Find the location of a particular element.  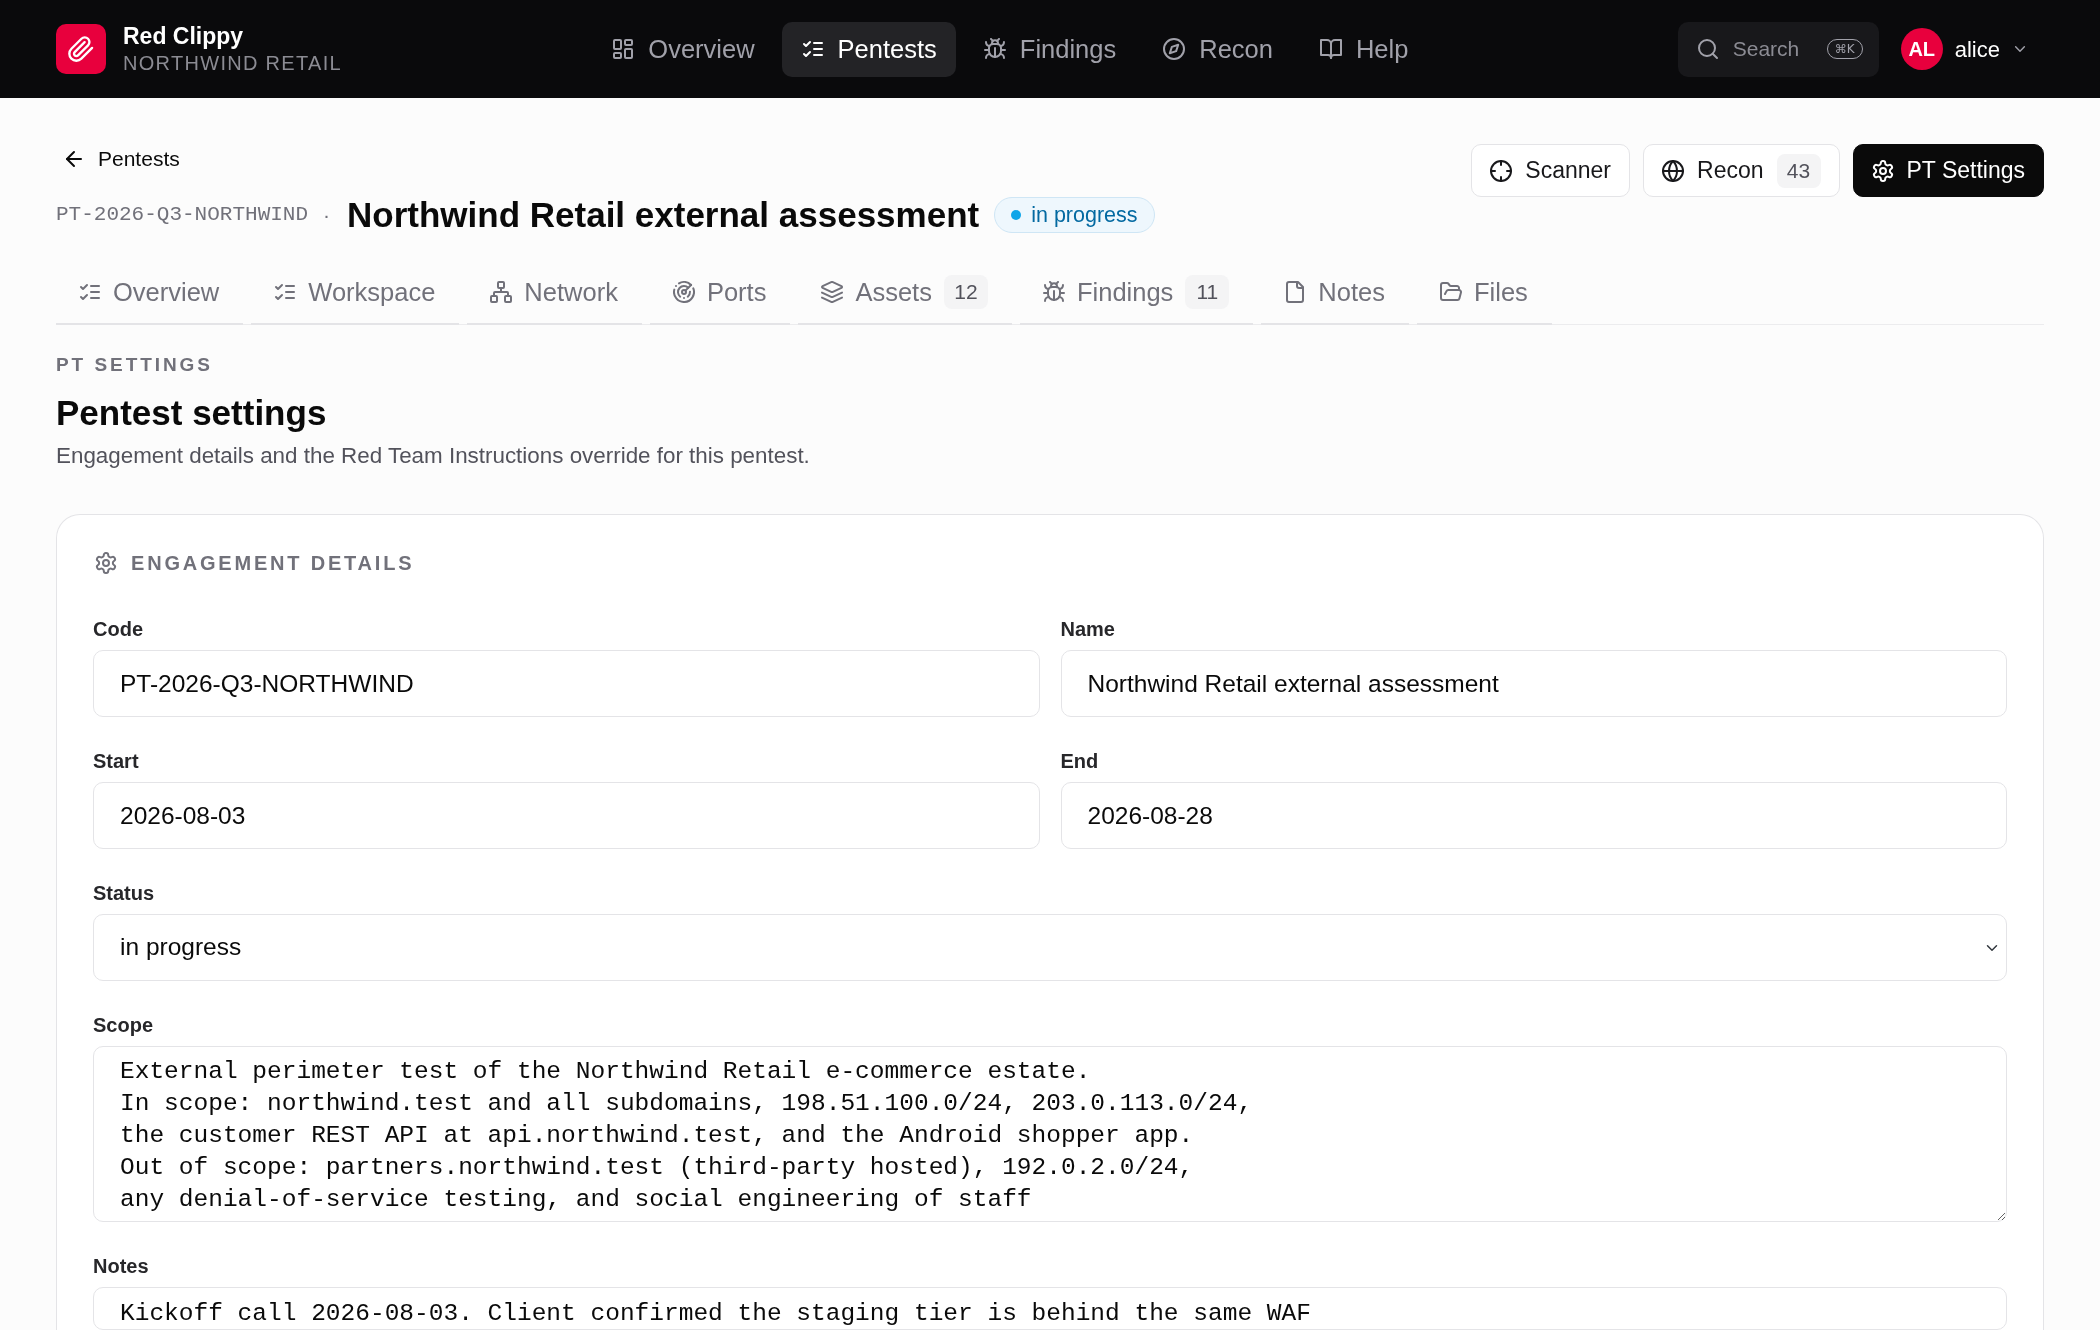

nav-link: Overview is located at coordinates (683, 49).